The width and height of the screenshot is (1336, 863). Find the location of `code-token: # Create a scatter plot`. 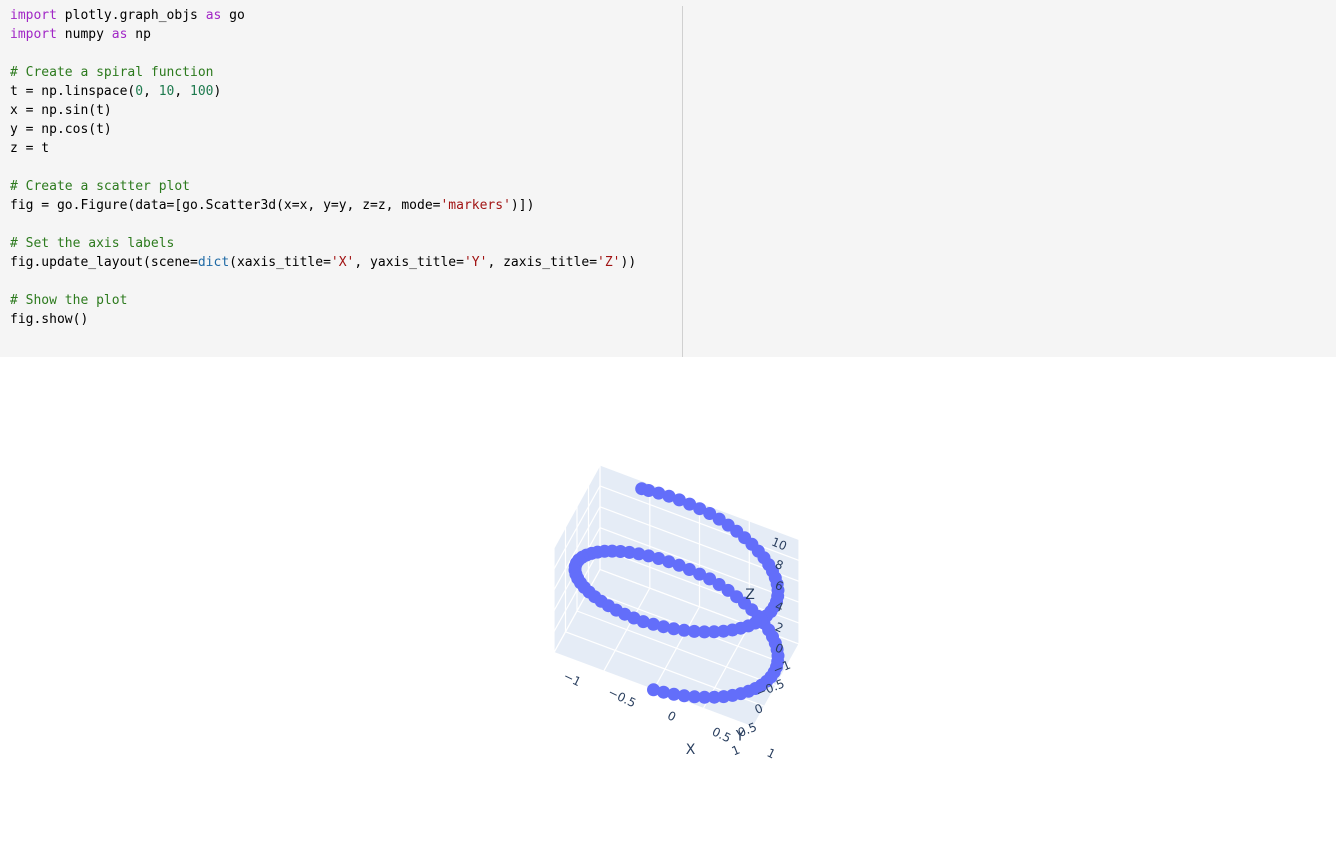

code-token: # Create a scatter plot is located at coordinates (100, 186).